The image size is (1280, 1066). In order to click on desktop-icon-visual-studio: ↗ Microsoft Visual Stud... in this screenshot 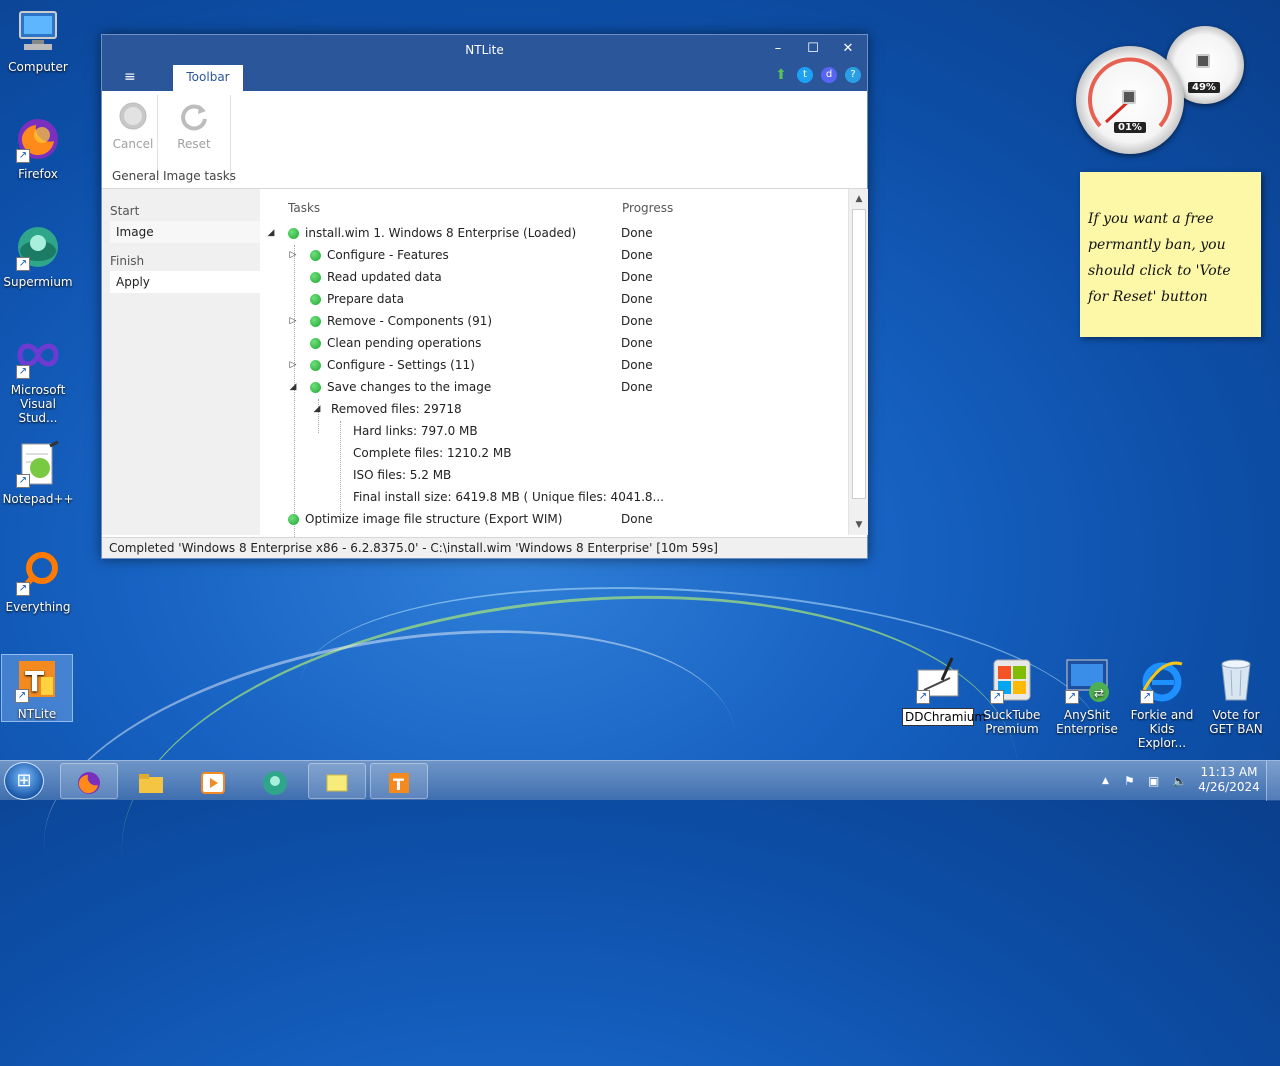, I will do `click(38, 378)`.